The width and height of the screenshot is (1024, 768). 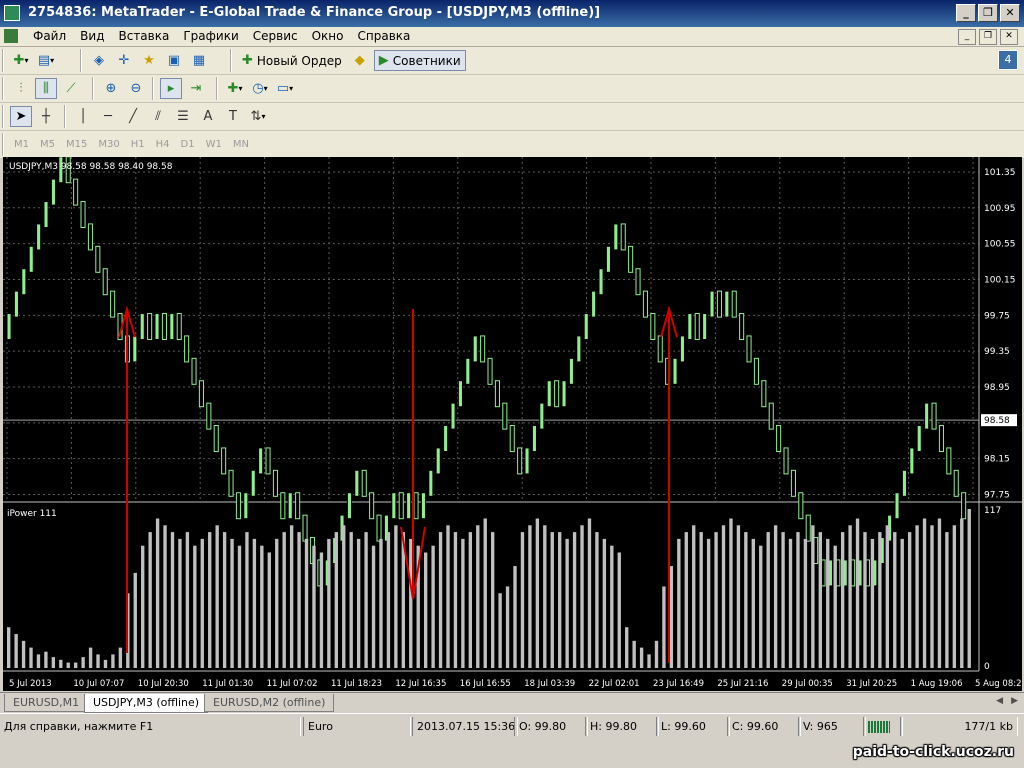 I want to click on data-window-button: ✛, so click(x=124, y=60).